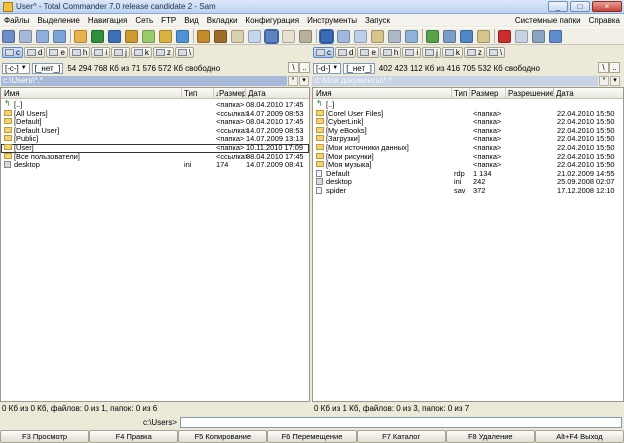 This screenshot has height=443, width=624. Describe the element at coordinates (220, 36) in the screenshot. I see `forward-icon` at that location.